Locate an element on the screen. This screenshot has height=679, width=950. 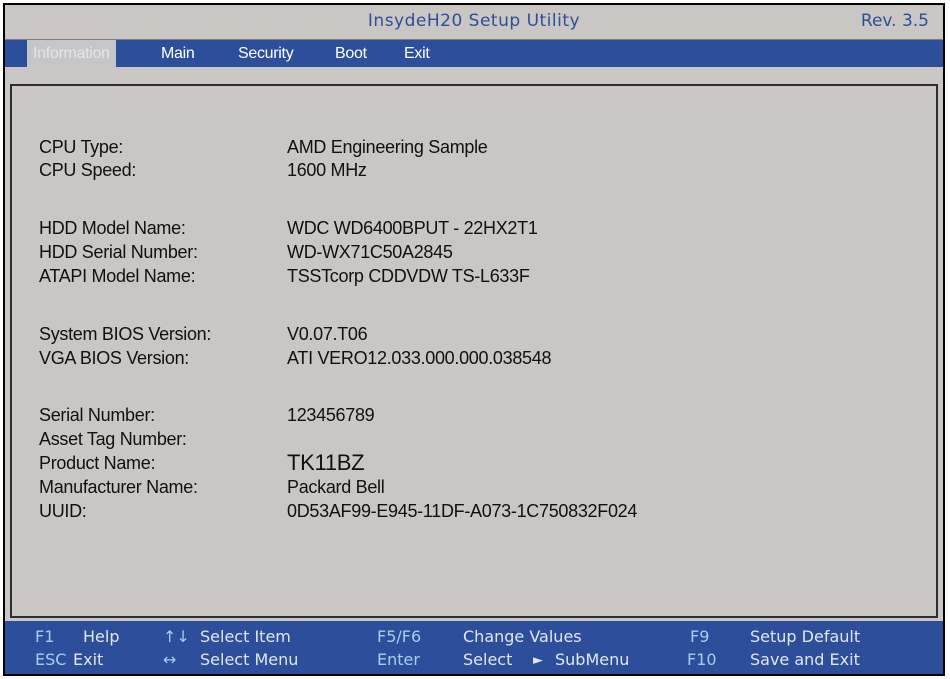
system-bios-label: System BIOS Version: is located at coordinates (125, 334).